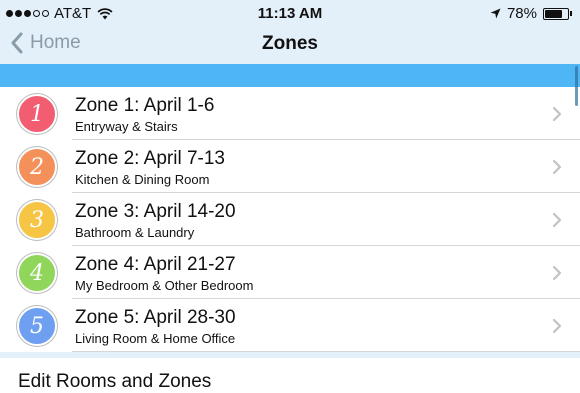 The image size is (580, 393). What do you see at coordinates (145, 105) in the screenshot?
I see `zone-title: Zone 1: April 1-6` at bounding box center [145, 105].